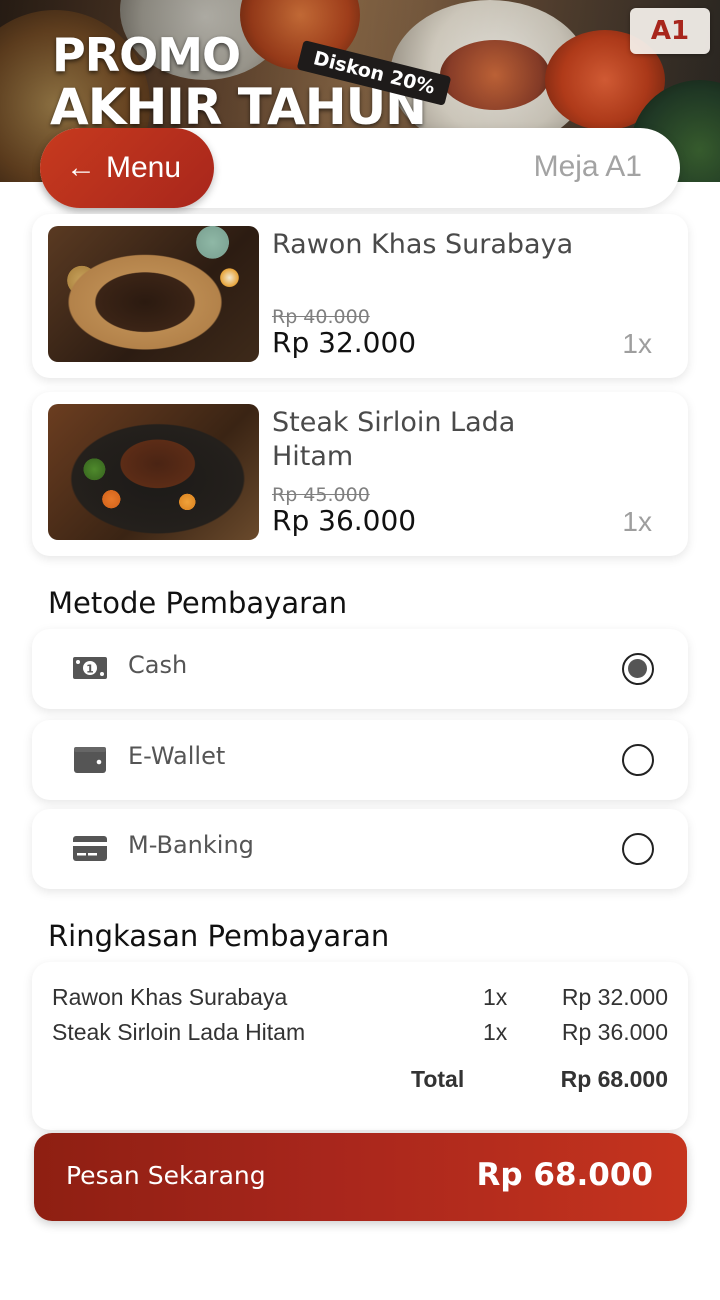  What do you see at coordinates (587, 166) in the screenshot?
I see `table-label: Meja A1` at bounding box center [587, 166].